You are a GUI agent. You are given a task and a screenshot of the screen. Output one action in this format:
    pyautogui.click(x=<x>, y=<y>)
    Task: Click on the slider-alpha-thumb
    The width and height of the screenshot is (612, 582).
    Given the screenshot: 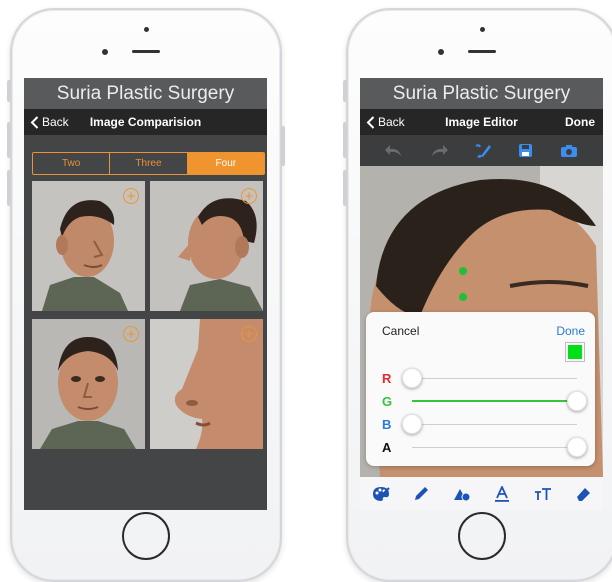 What is the action you would take?
    pyautogui.click(x=577, y=447)
    